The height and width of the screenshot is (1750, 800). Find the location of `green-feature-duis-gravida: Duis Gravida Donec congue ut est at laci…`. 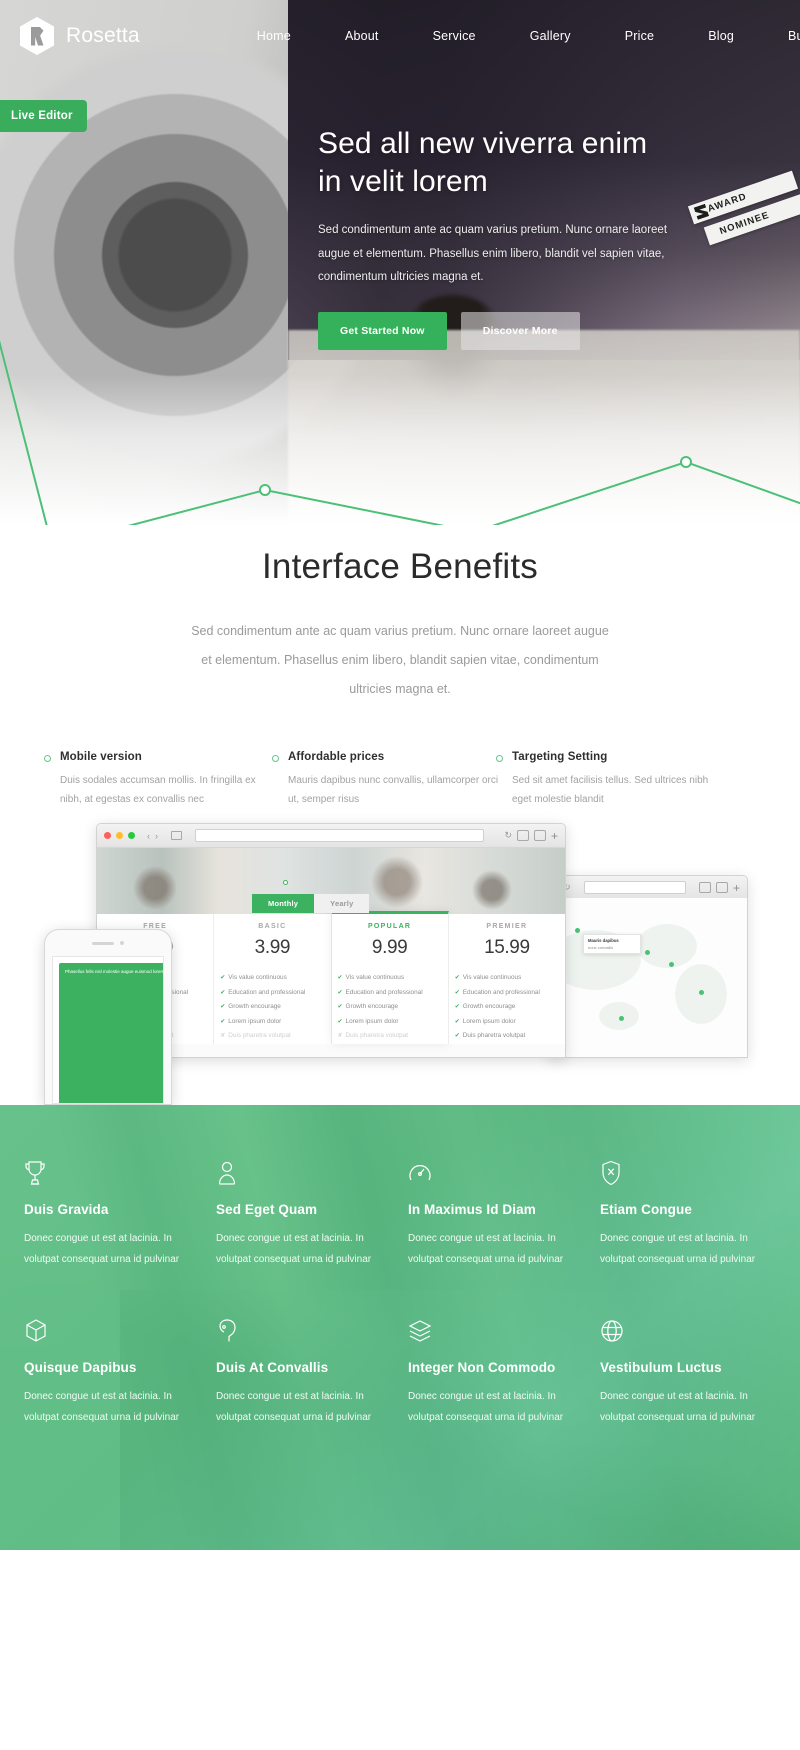

green-feature-duis-gravida: Duis Gravida Donec congue ut est at laci… is located at coordinates (112, 1215).